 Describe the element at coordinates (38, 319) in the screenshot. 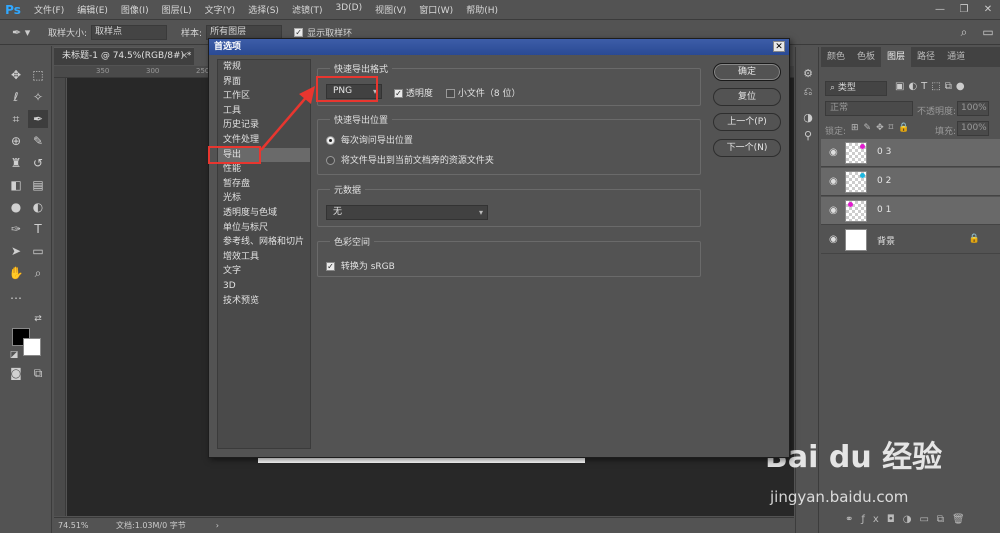

I see `swap-colors-icon: ⇄` at that location.